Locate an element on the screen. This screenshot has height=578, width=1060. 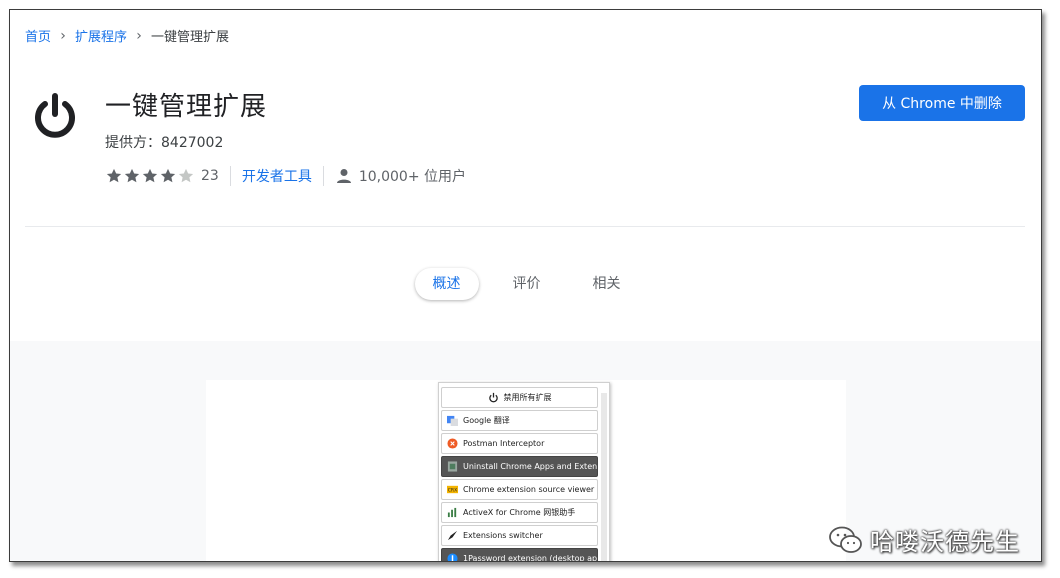
watermark-text: 哈喽沃德先生 is located at coordinates (945, 542).